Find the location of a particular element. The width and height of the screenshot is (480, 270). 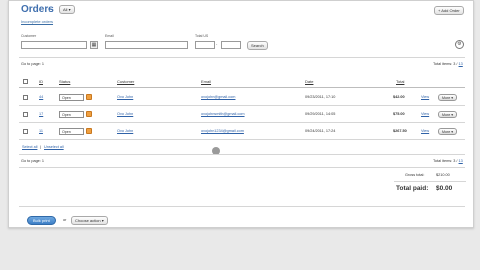

email-link: ovojohn1234@gmail.com is located at coordinates (222, 131).